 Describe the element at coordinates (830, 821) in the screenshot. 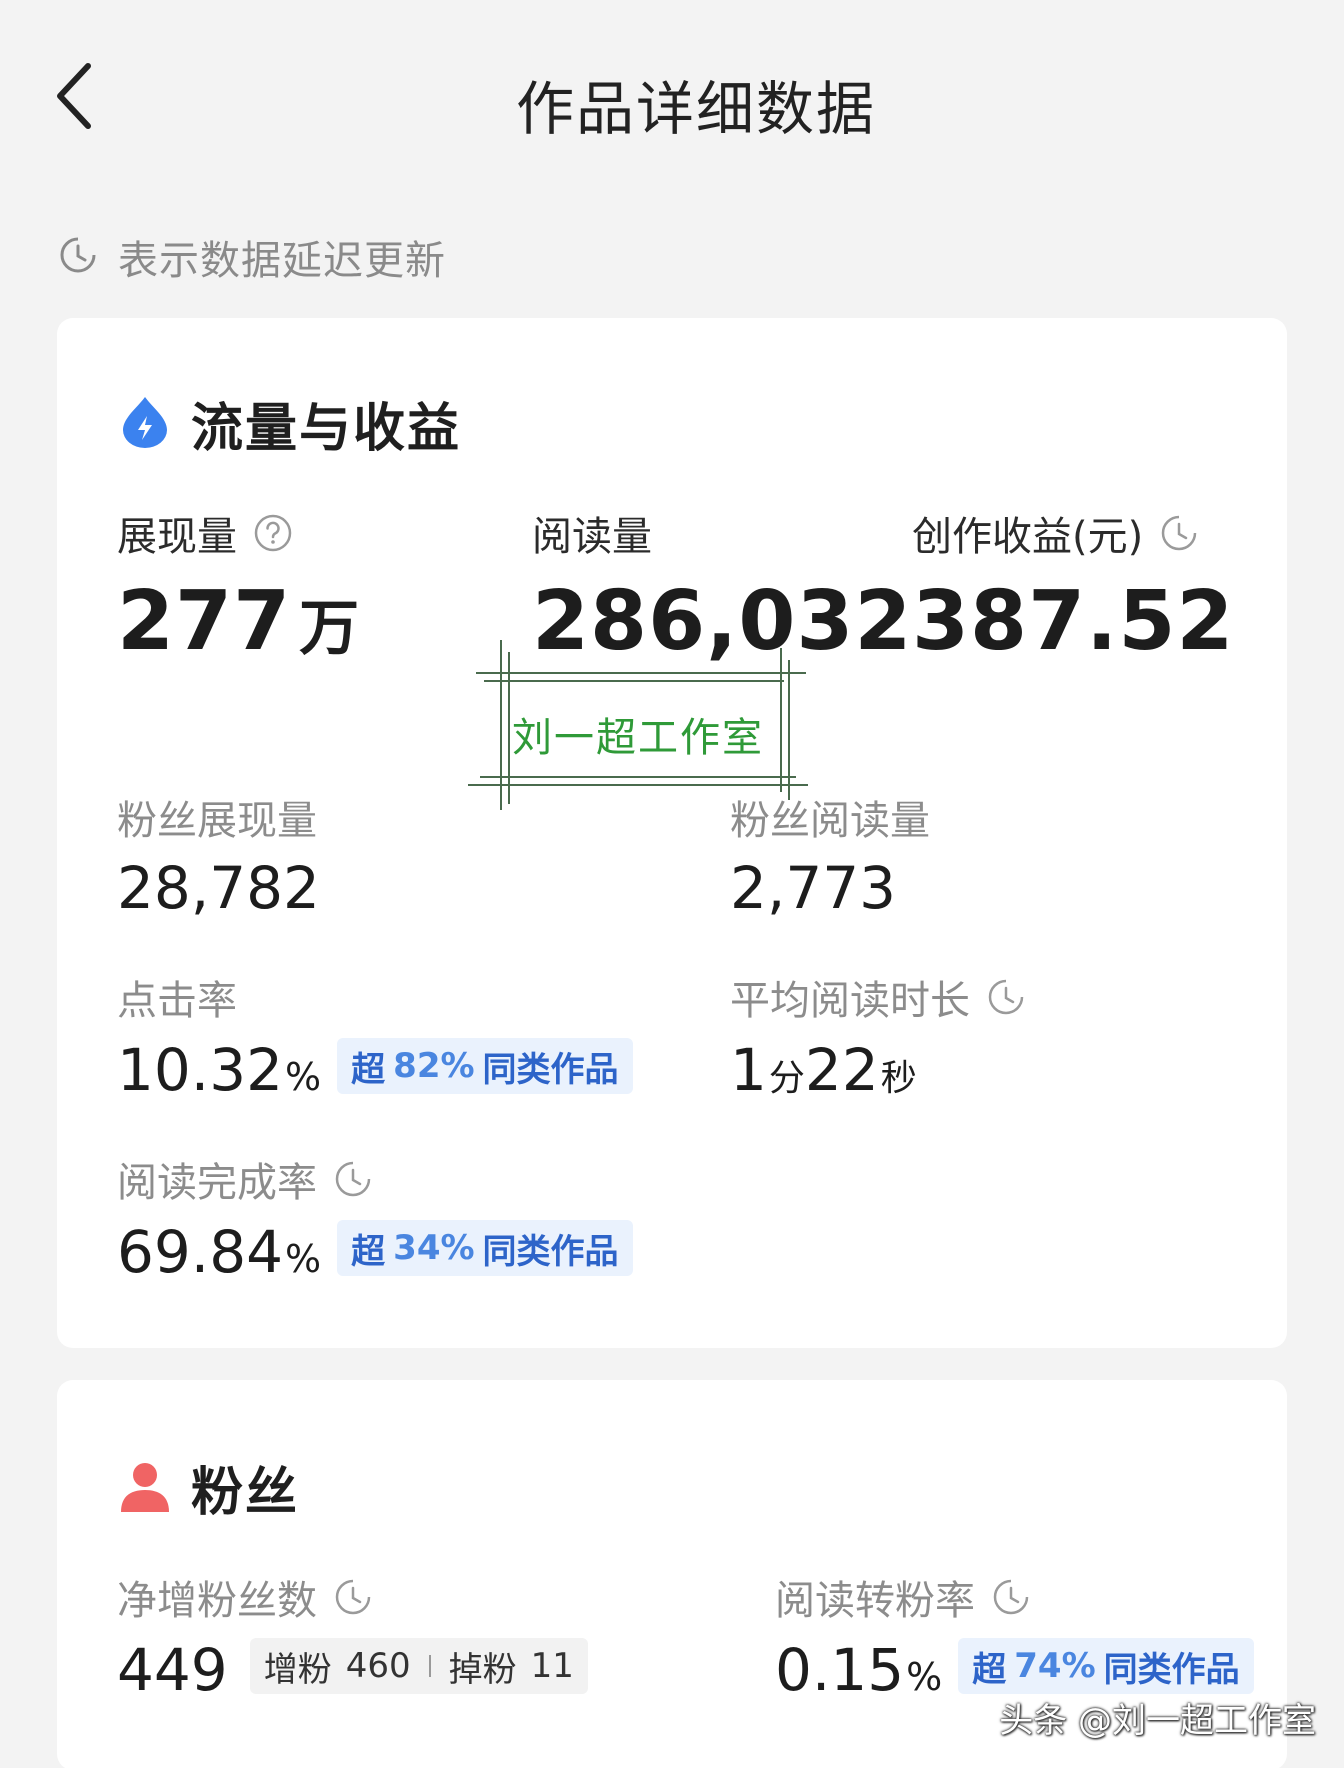

I see `fan-reads-label: 粉丝阅读量` at that location.